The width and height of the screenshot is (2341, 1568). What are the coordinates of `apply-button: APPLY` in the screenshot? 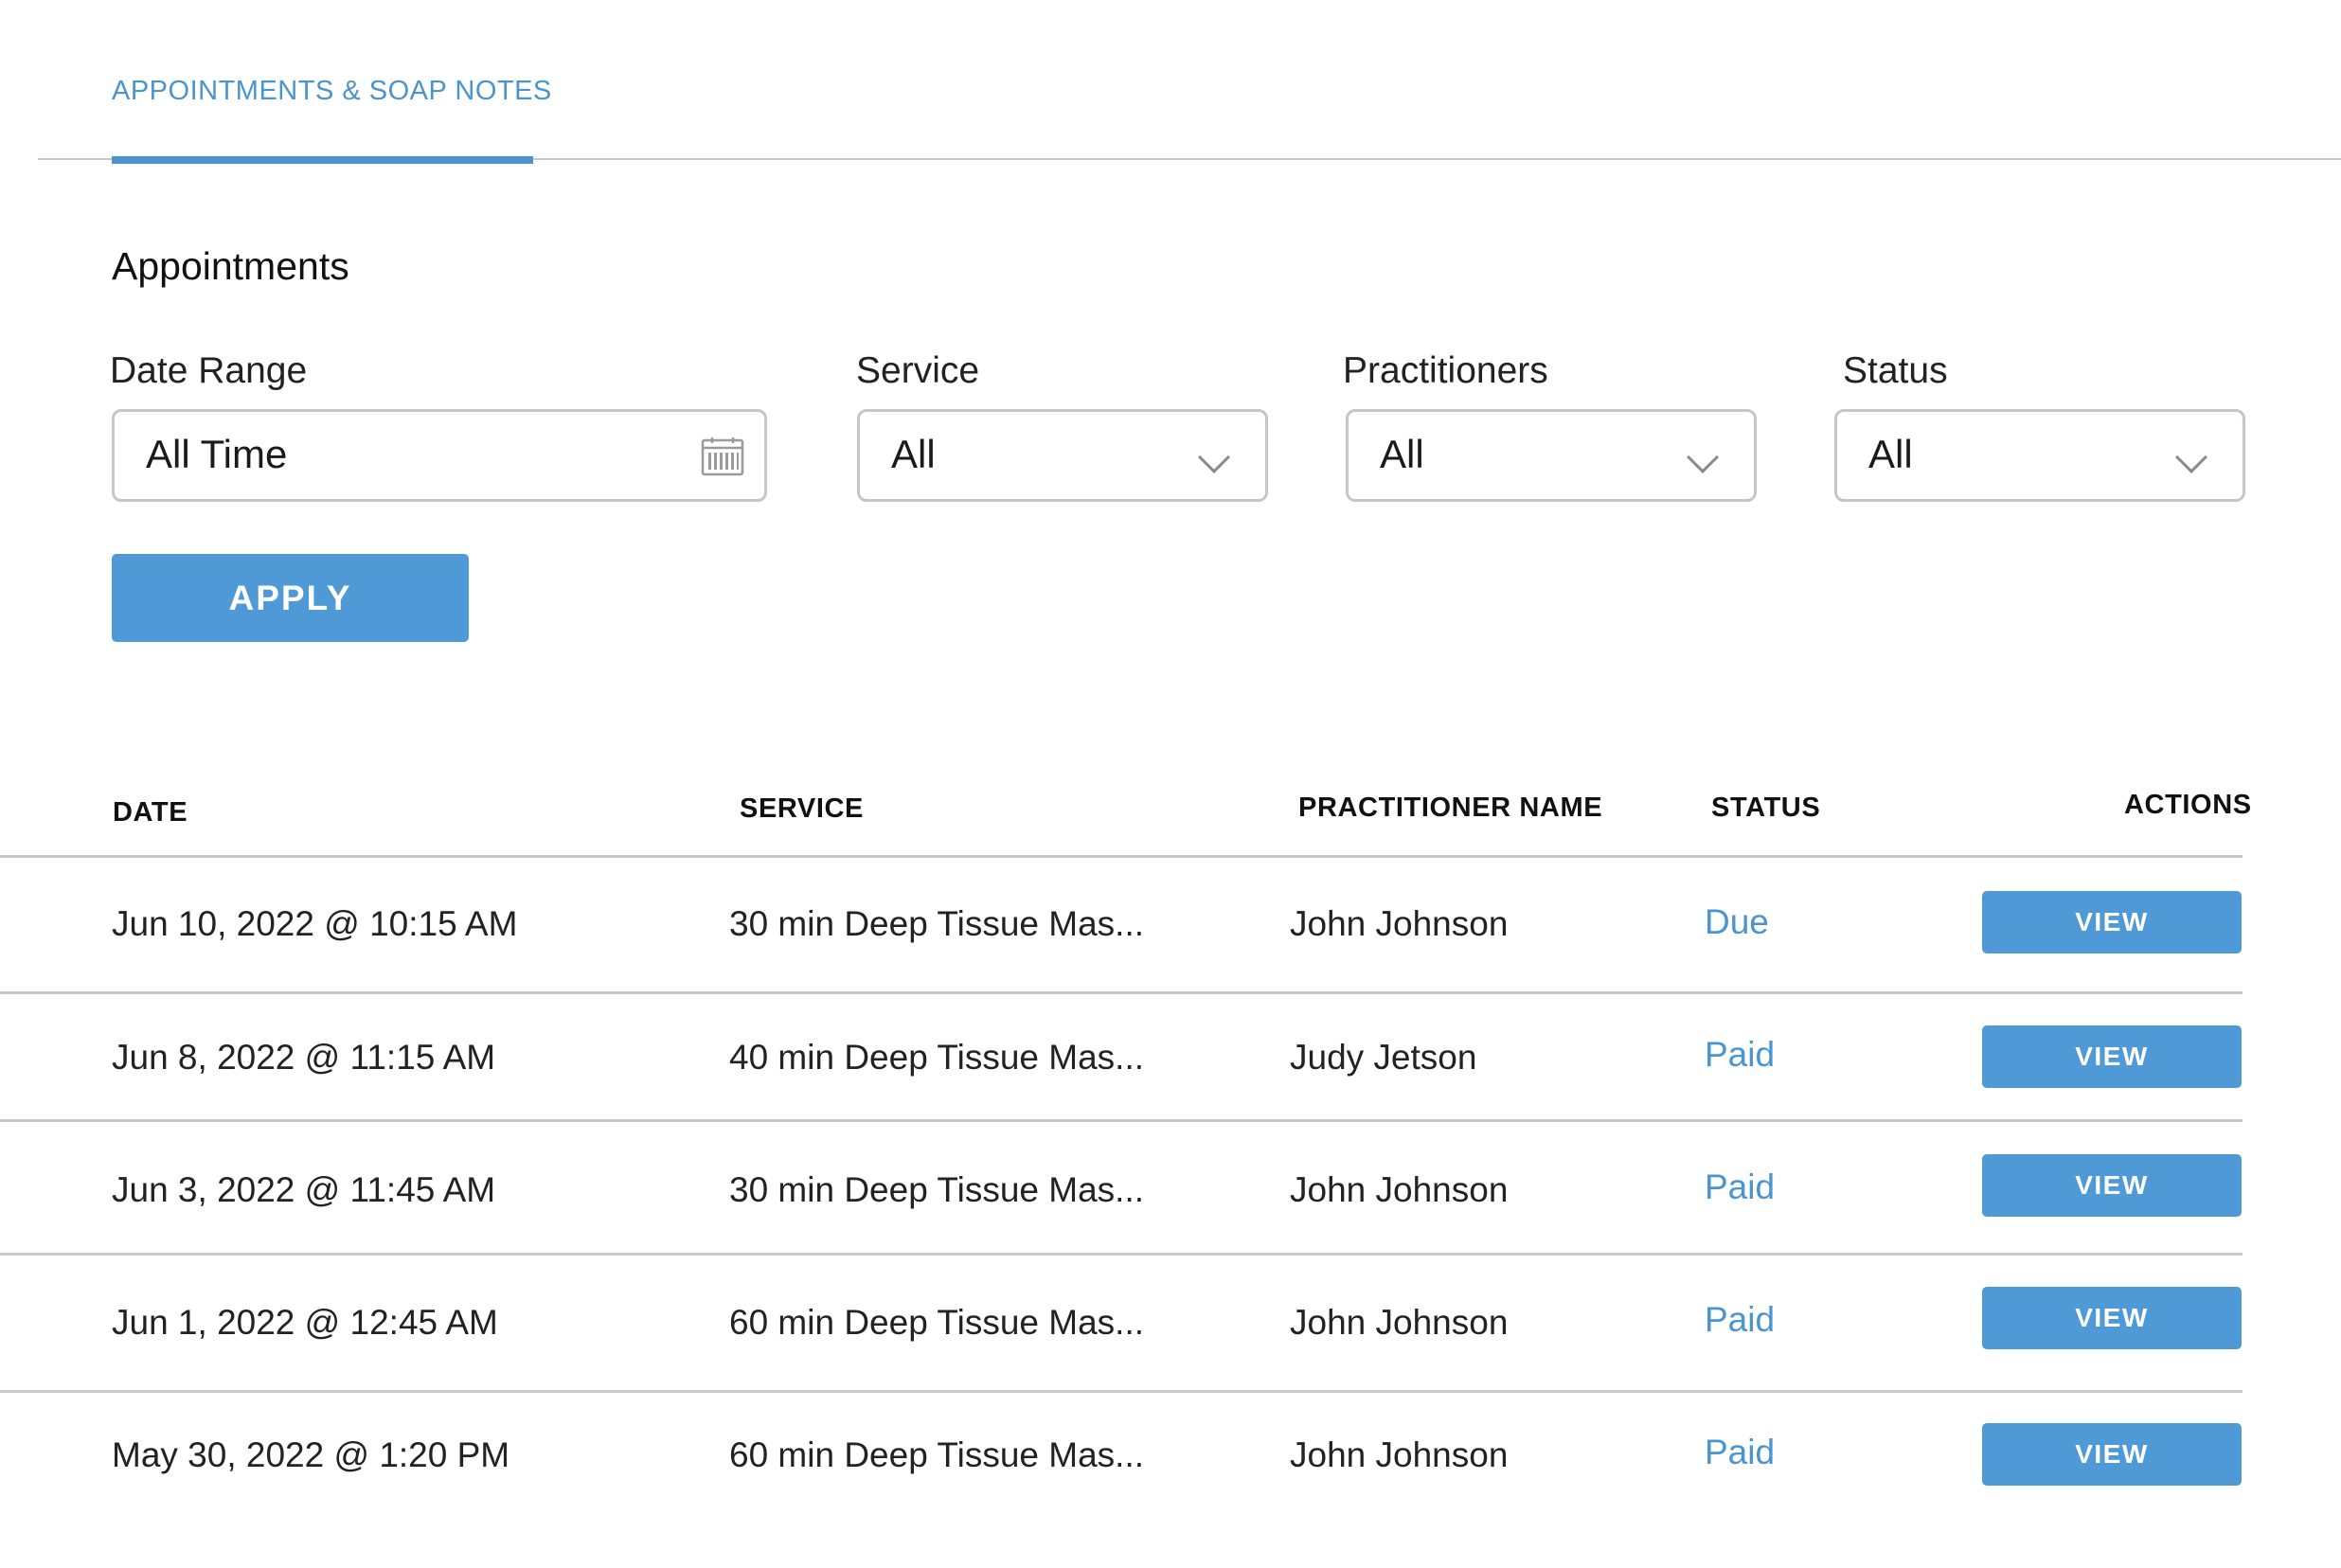 It's located at (291, 598).